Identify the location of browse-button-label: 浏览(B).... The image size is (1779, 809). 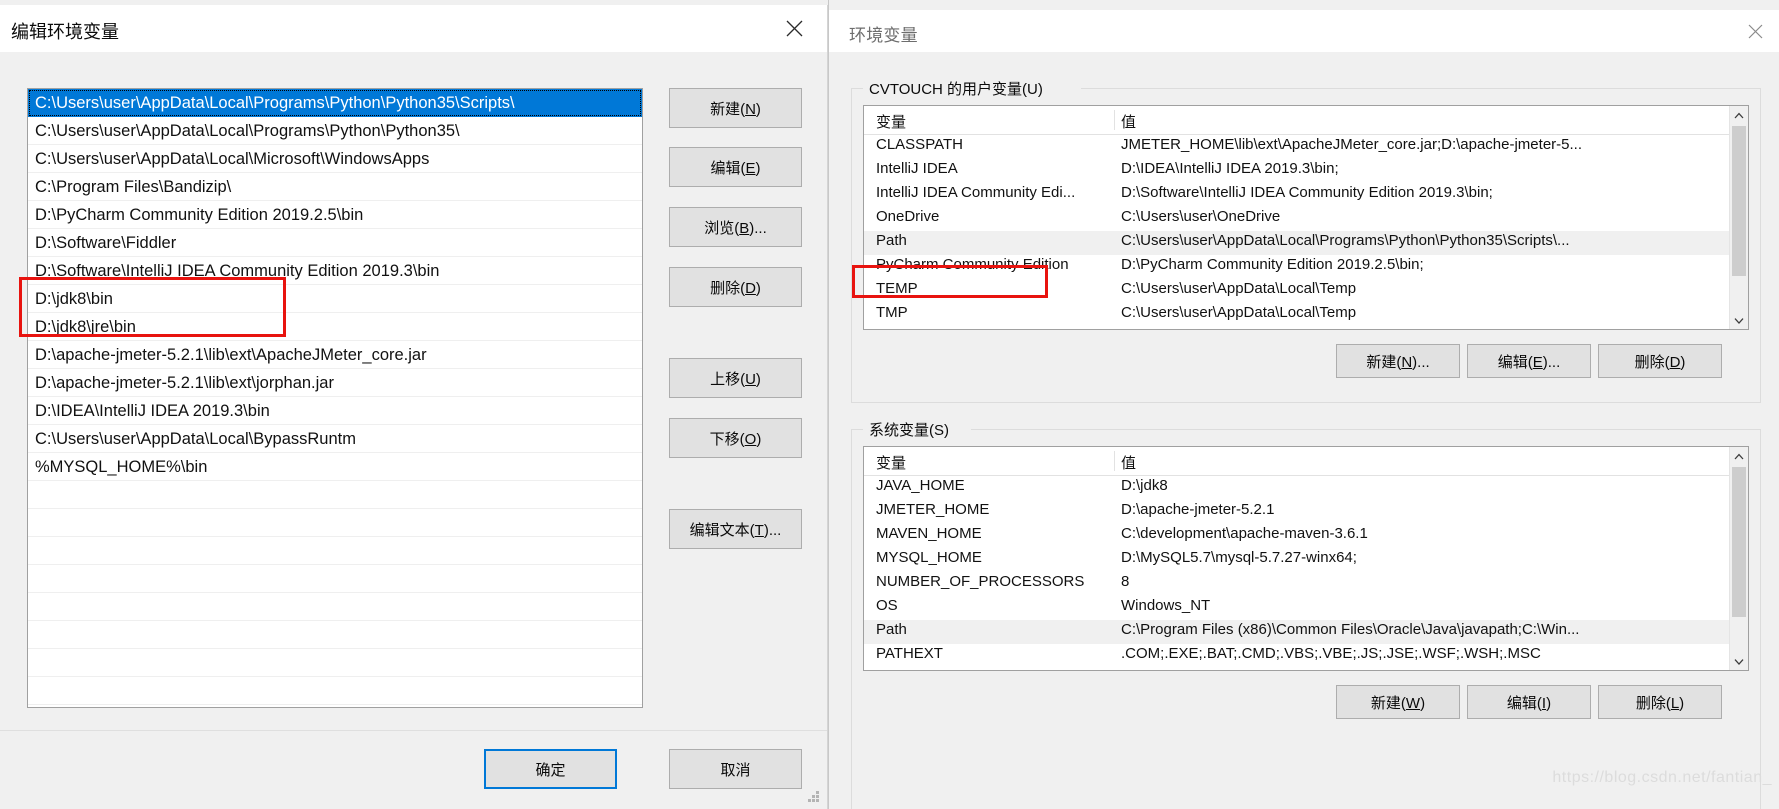
(735, 228).